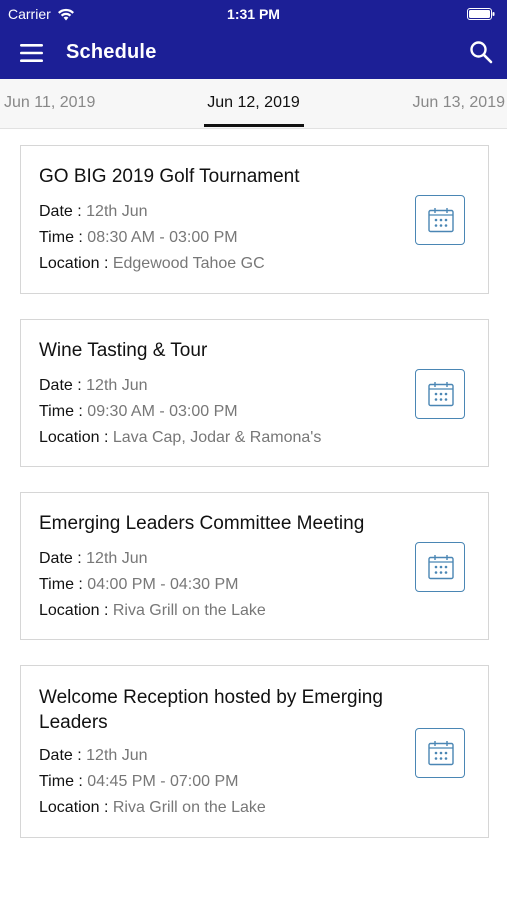 This screenshot has height=900, width=507. Describe the element at coordinates (111, 52) in the screenshot. I see `page-title: Schedule` at that location.